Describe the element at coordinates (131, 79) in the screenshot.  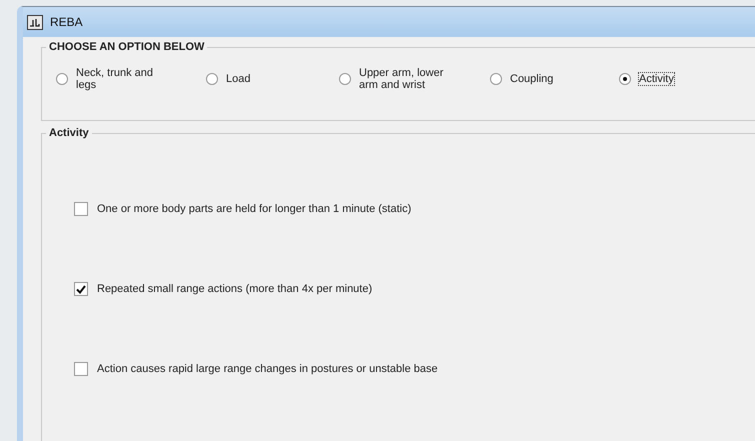
I see `radio-option: Neck, trunk and legs` at that location.